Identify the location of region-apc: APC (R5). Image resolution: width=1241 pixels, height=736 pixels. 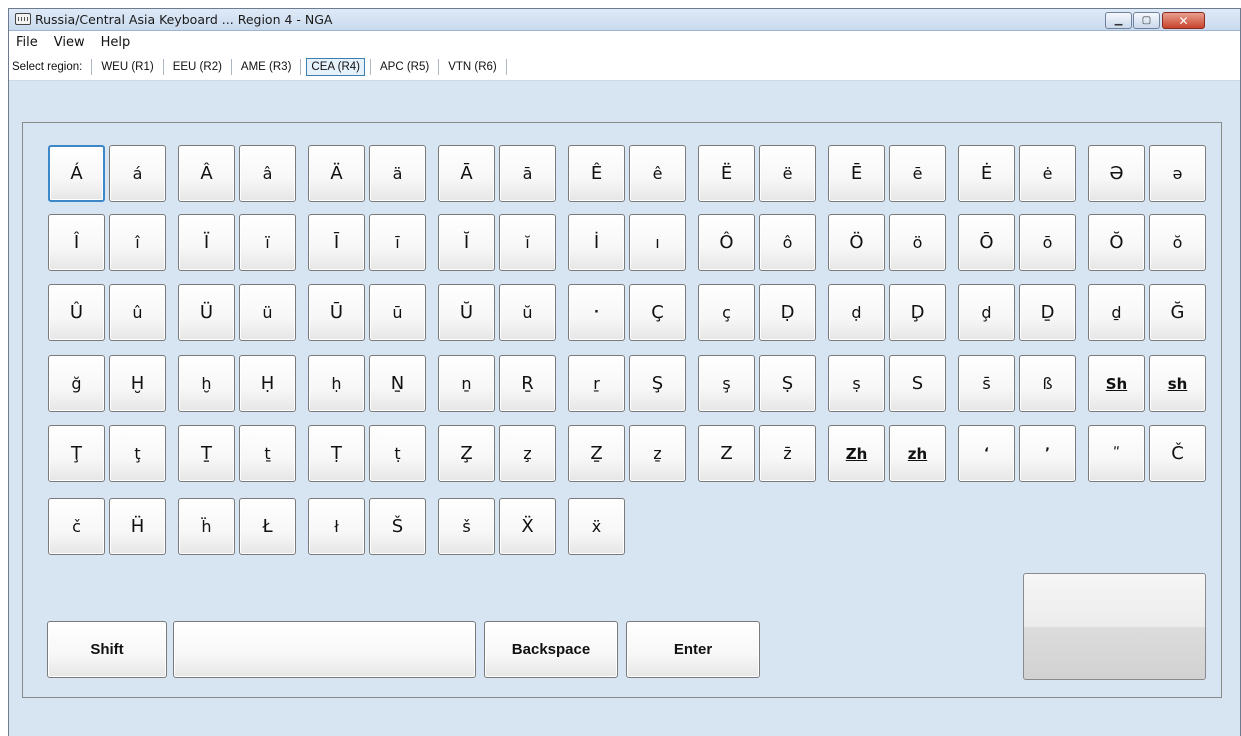
(404, 67).